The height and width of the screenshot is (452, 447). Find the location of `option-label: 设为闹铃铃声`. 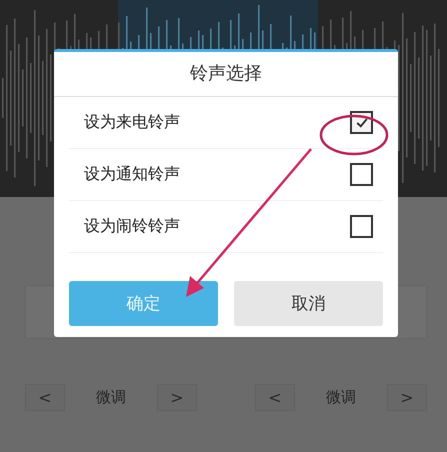

option-label: 设为闹铃铃声 is located at coordinates (132, 226).